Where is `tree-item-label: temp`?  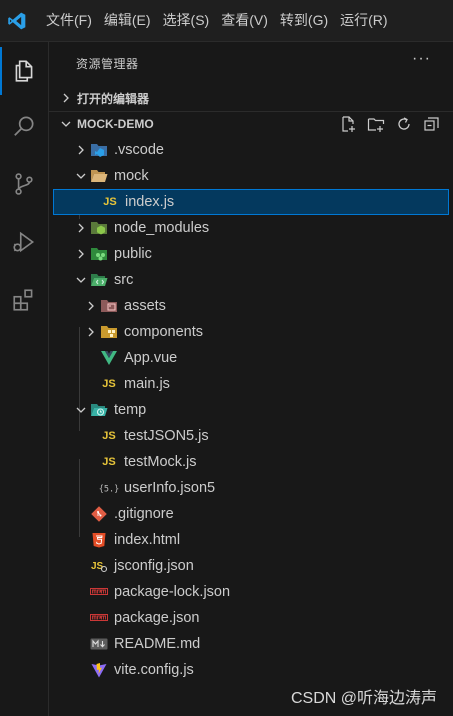
tree-item-label: temp is located at coordinates (130, 410).